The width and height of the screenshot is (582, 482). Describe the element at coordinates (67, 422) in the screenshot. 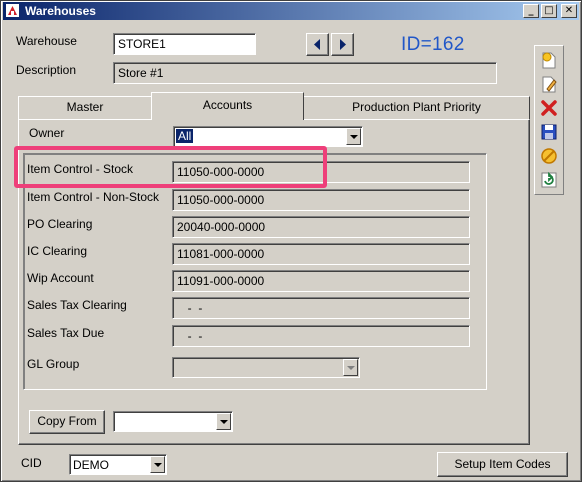

I see `copy-from-button: Copy From` at that location.